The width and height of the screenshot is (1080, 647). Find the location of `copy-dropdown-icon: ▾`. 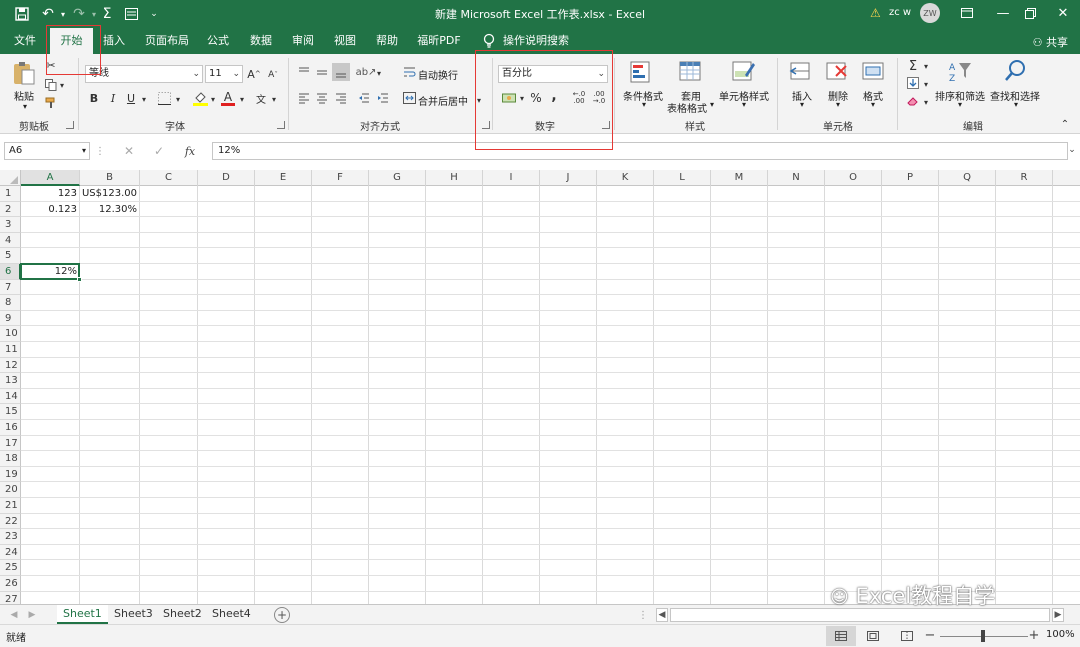

copy-dropdown-icon: ▾ is located at coordinates (62, 85).